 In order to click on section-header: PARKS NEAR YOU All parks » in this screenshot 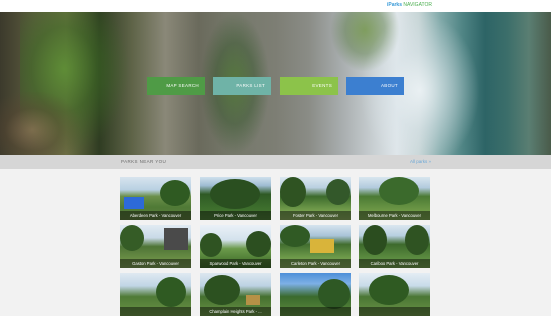, I will do `click(275, 162)`.